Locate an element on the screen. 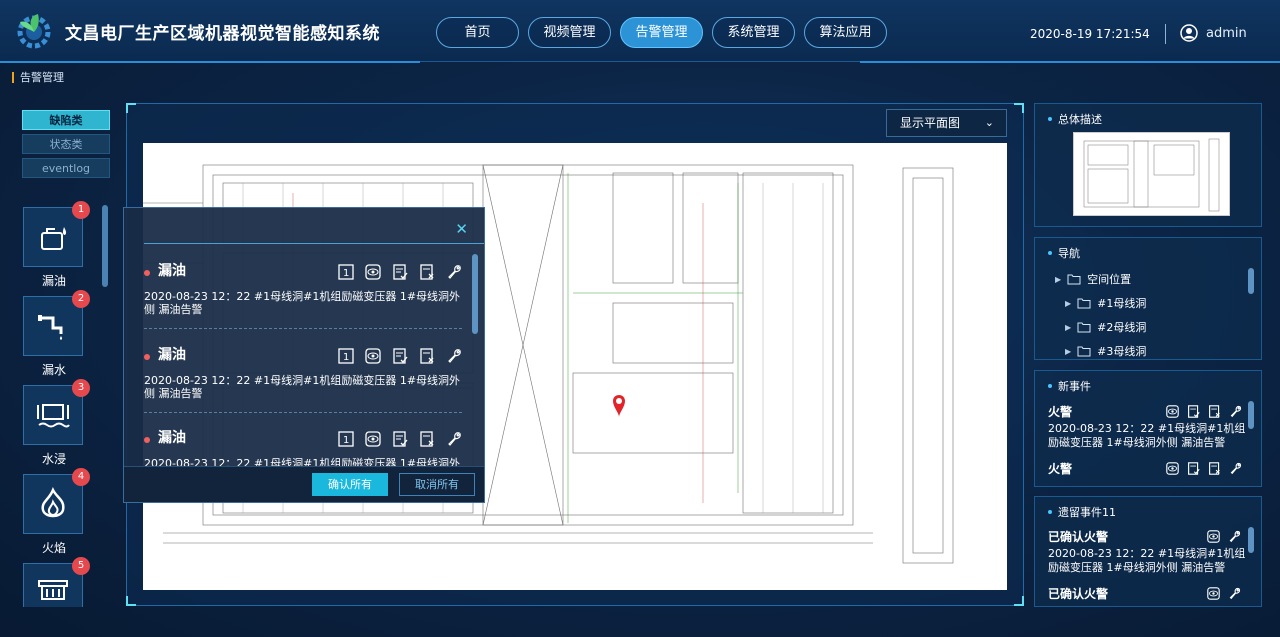  new-events-scrollbar is located at coordinates (1251, 415).